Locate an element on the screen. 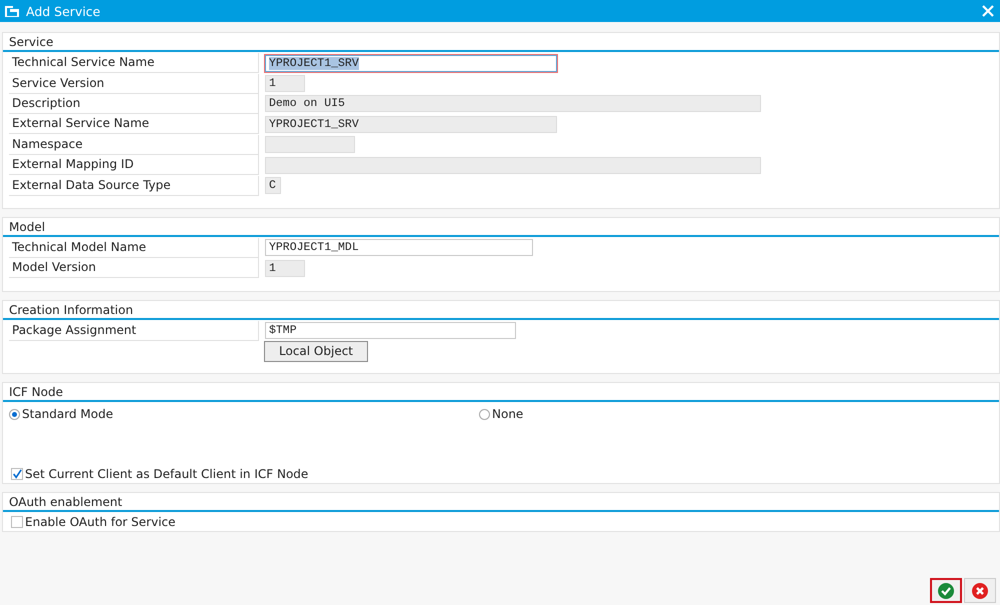 Image resolution: width=1000 pixels, height=605 pixels. input-field: C is located at coordinates (273, 185).